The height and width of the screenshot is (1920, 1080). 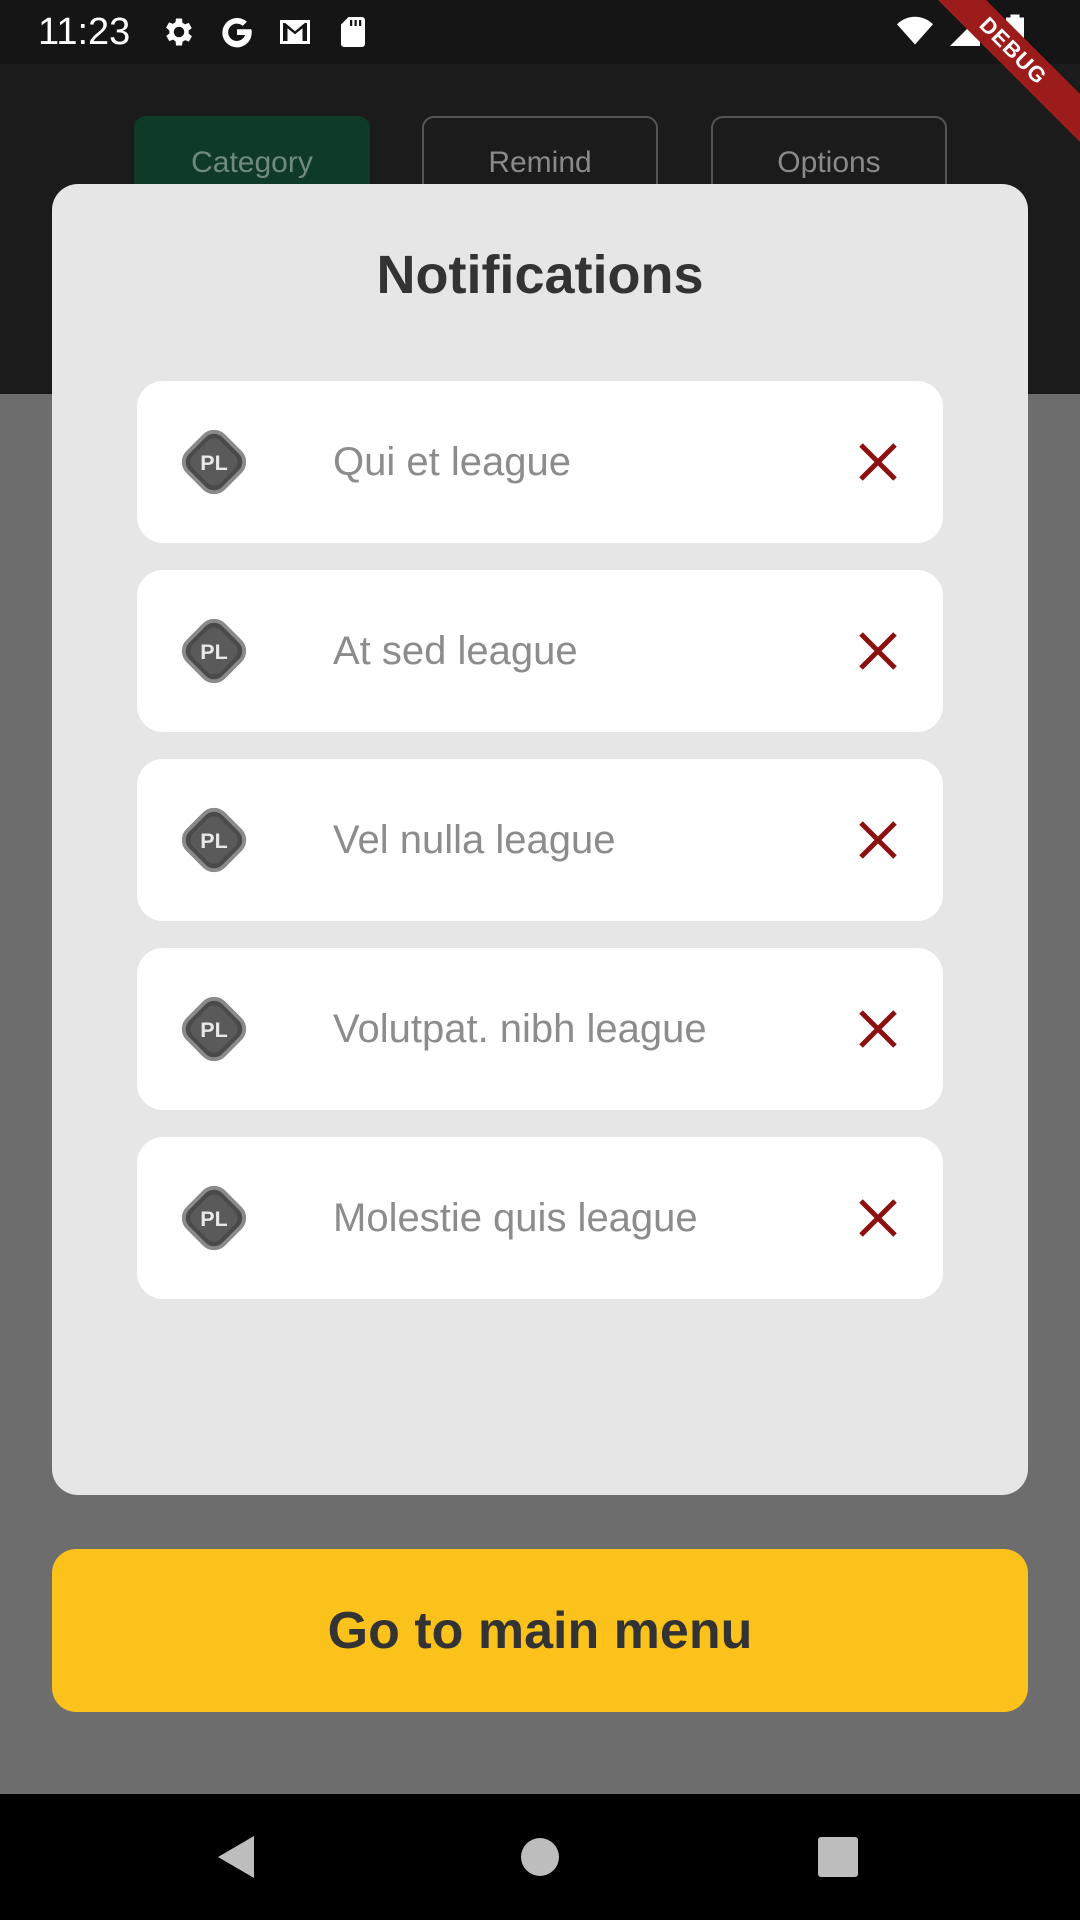 What do you see at coordinates (474, 839) in the screenshot?
I see `list-item-label: Vel nulla league` at bounding box center [474, 839].